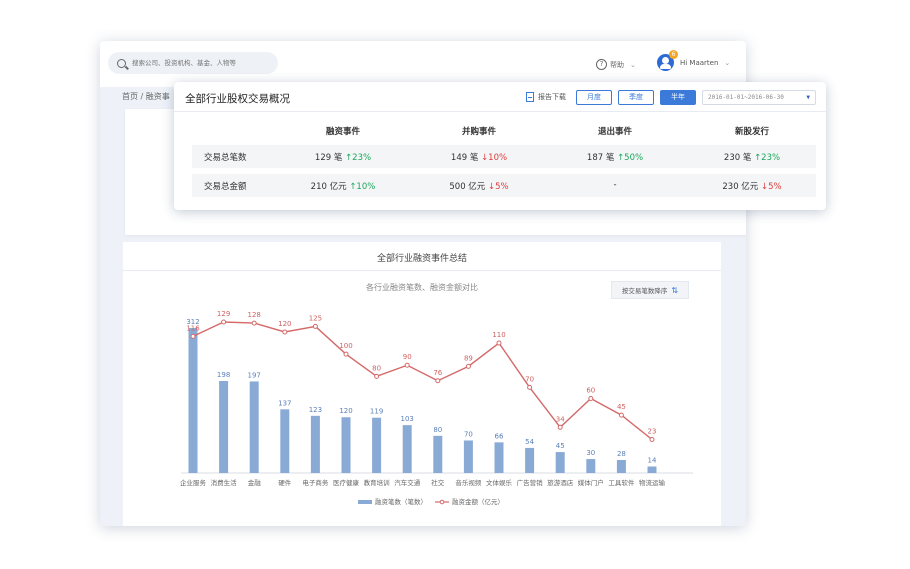 Image resolution: width=910 pixels, height=569 pixels. I want to click on x-tick-label: 教育培训, so click(377, 482).